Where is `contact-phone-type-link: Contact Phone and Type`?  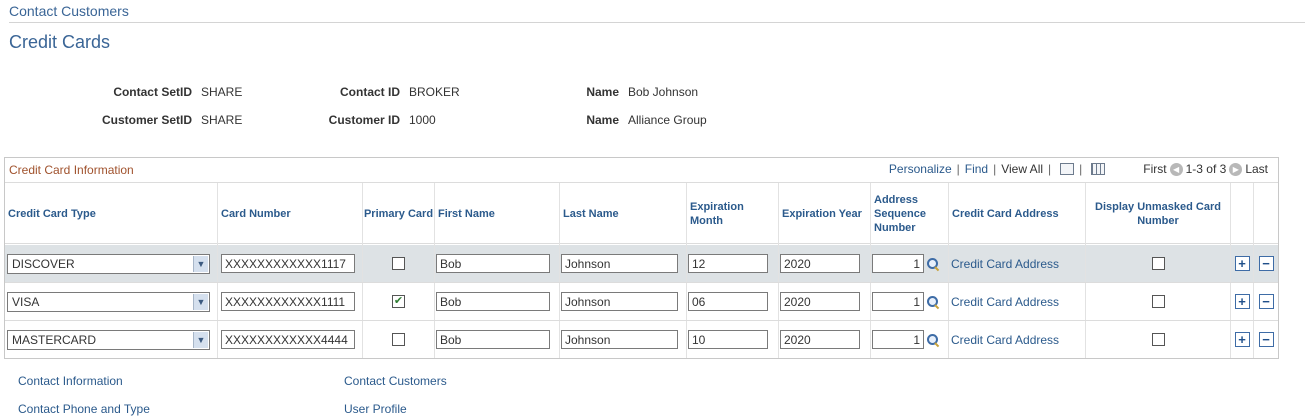
contact-phone-type-link: Contact Phone and Type is located at coordinates (84, 409).